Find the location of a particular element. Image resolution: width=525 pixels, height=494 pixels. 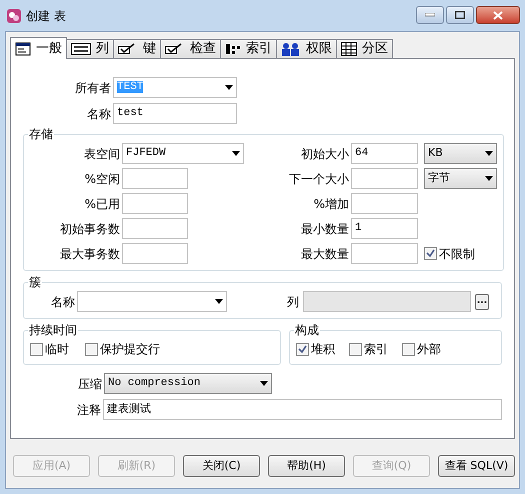

users-icon is located at coordinates (291, 49).